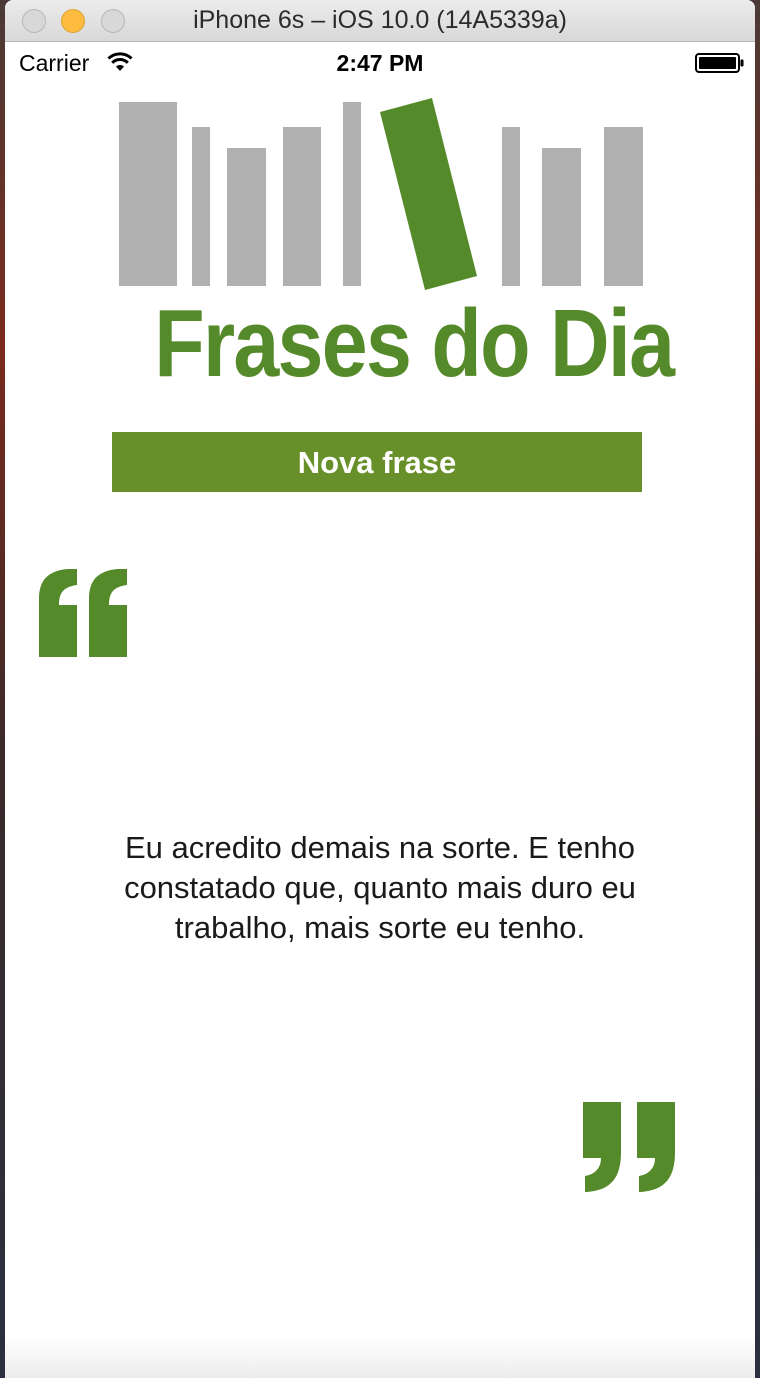 Image resolution: width=760 pixels, height=1378 pixels. What do you see at coordinates (83, 613) in the screenshot?
I see `open-quote-icon` at bounding box center [83, 613].